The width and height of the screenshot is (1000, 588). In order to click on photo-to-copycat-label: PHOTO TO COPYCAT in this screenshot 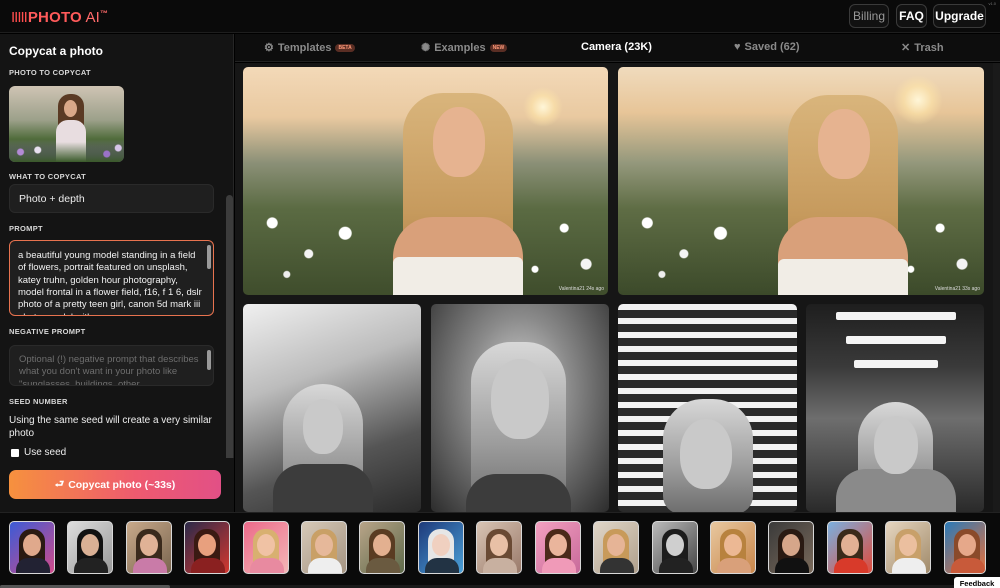, I will do `click(50, 72)`.